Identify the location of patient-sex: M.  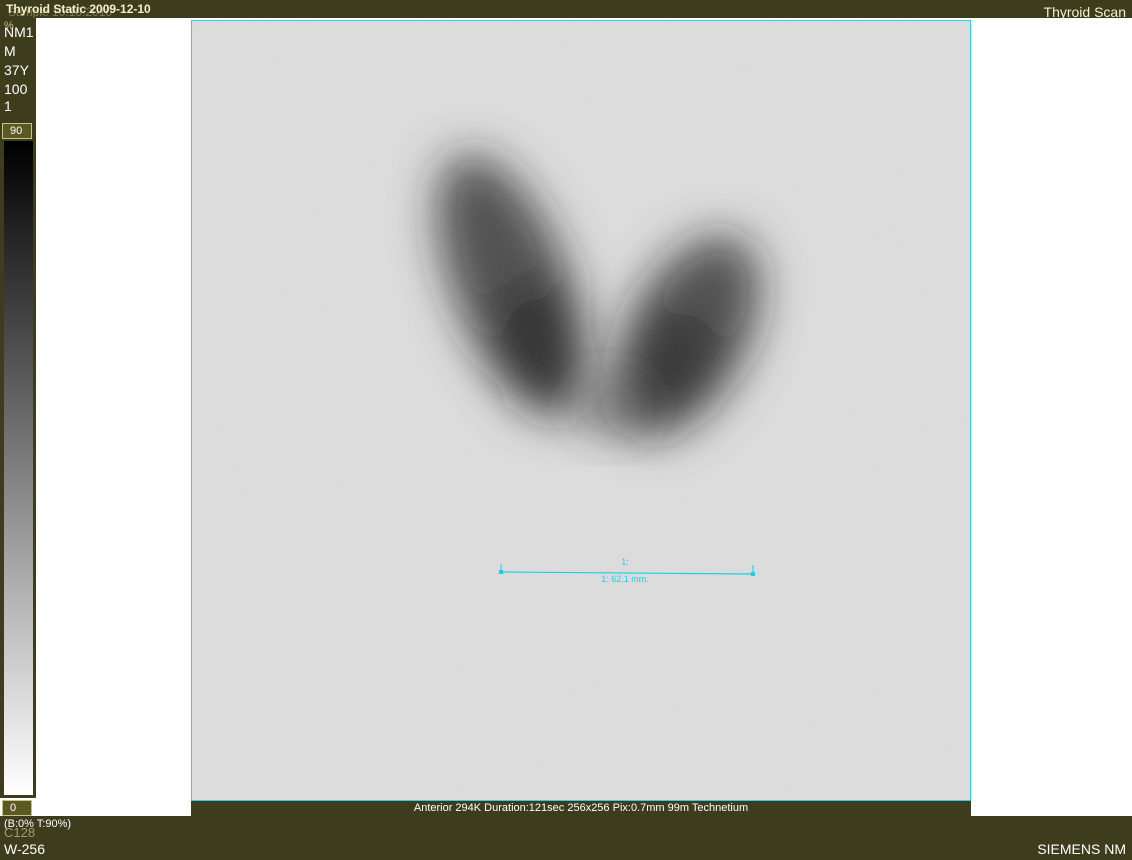
(10, 51).